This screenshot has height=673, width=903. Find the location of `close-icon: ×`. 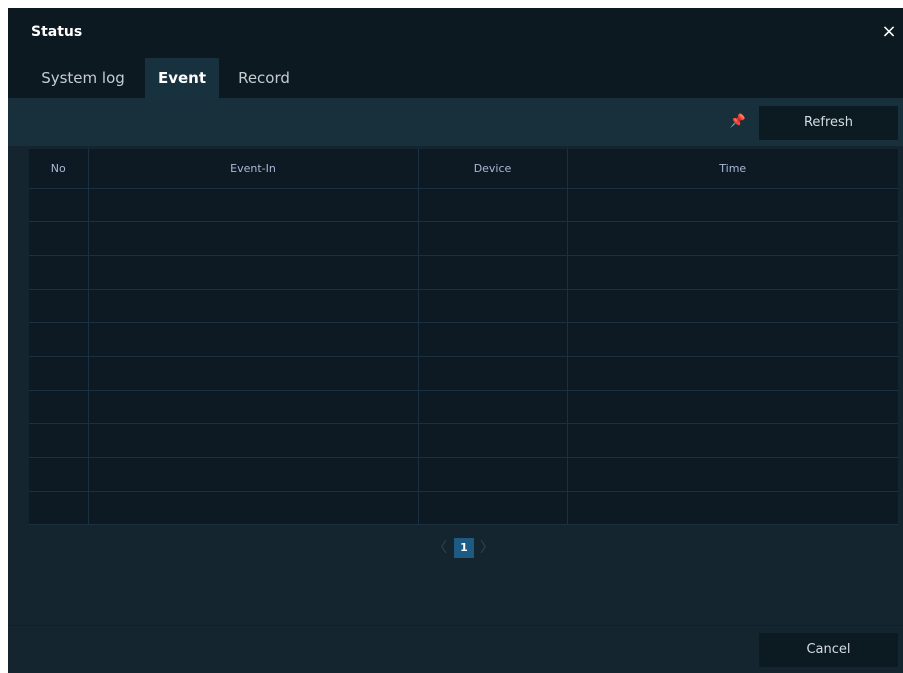

close-icon: × is located at coordinates (889, 32).